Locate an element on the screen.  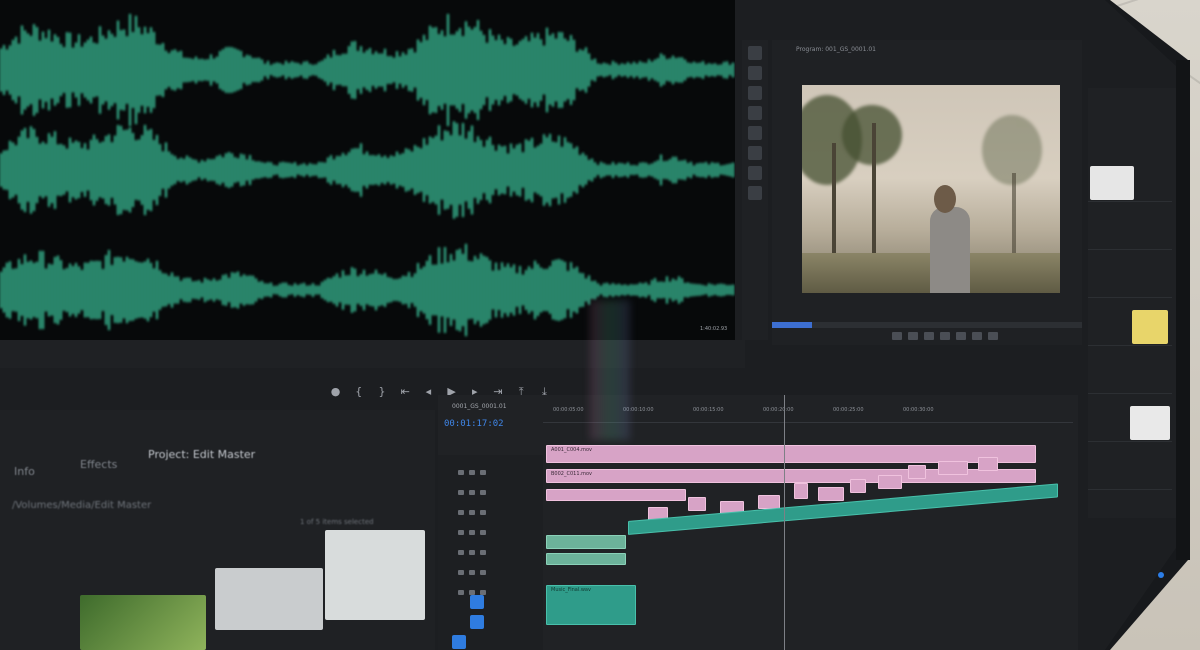
track-select-tool-icon is located at coordinates (755, 73).